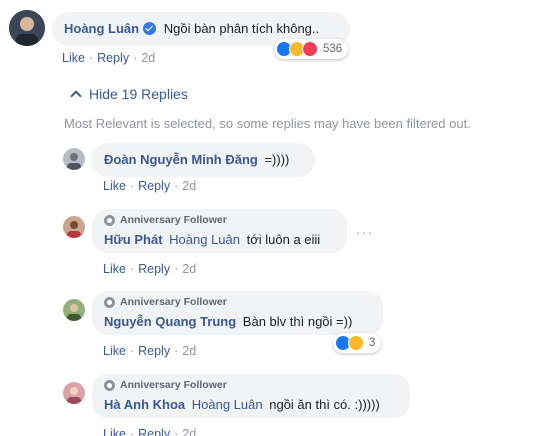  I want to click on love-icon, so click(310, 49).